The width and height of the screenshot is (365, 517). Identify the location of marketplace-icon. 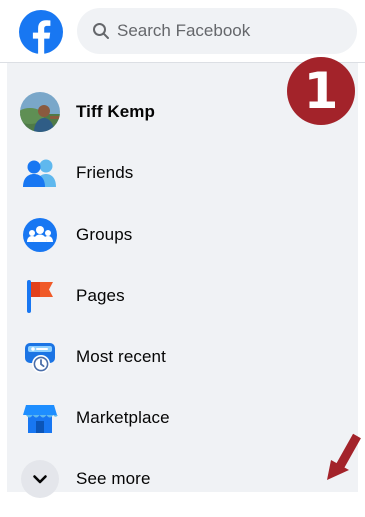
(40, 418).